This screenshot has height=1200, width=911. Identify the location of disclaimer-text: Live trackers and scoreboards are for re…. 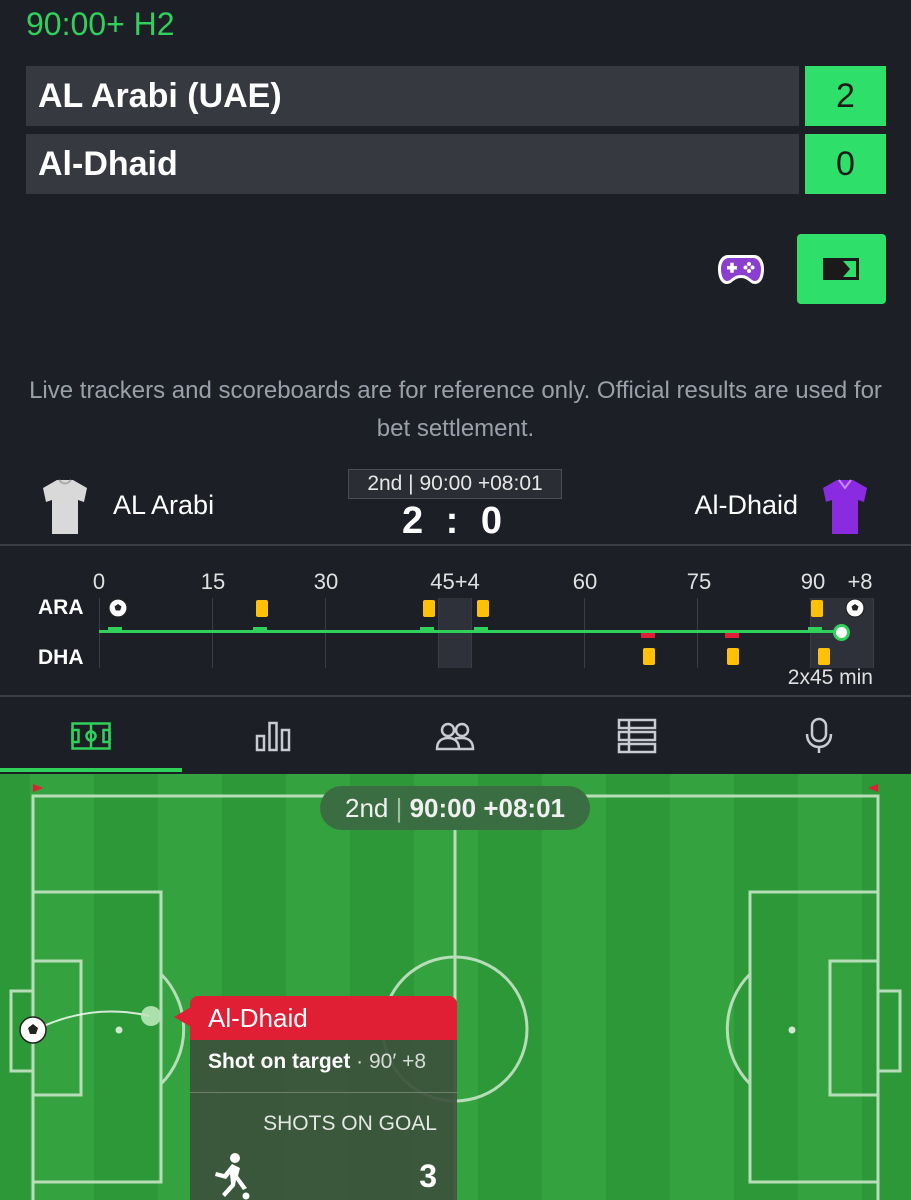
(455, 409).